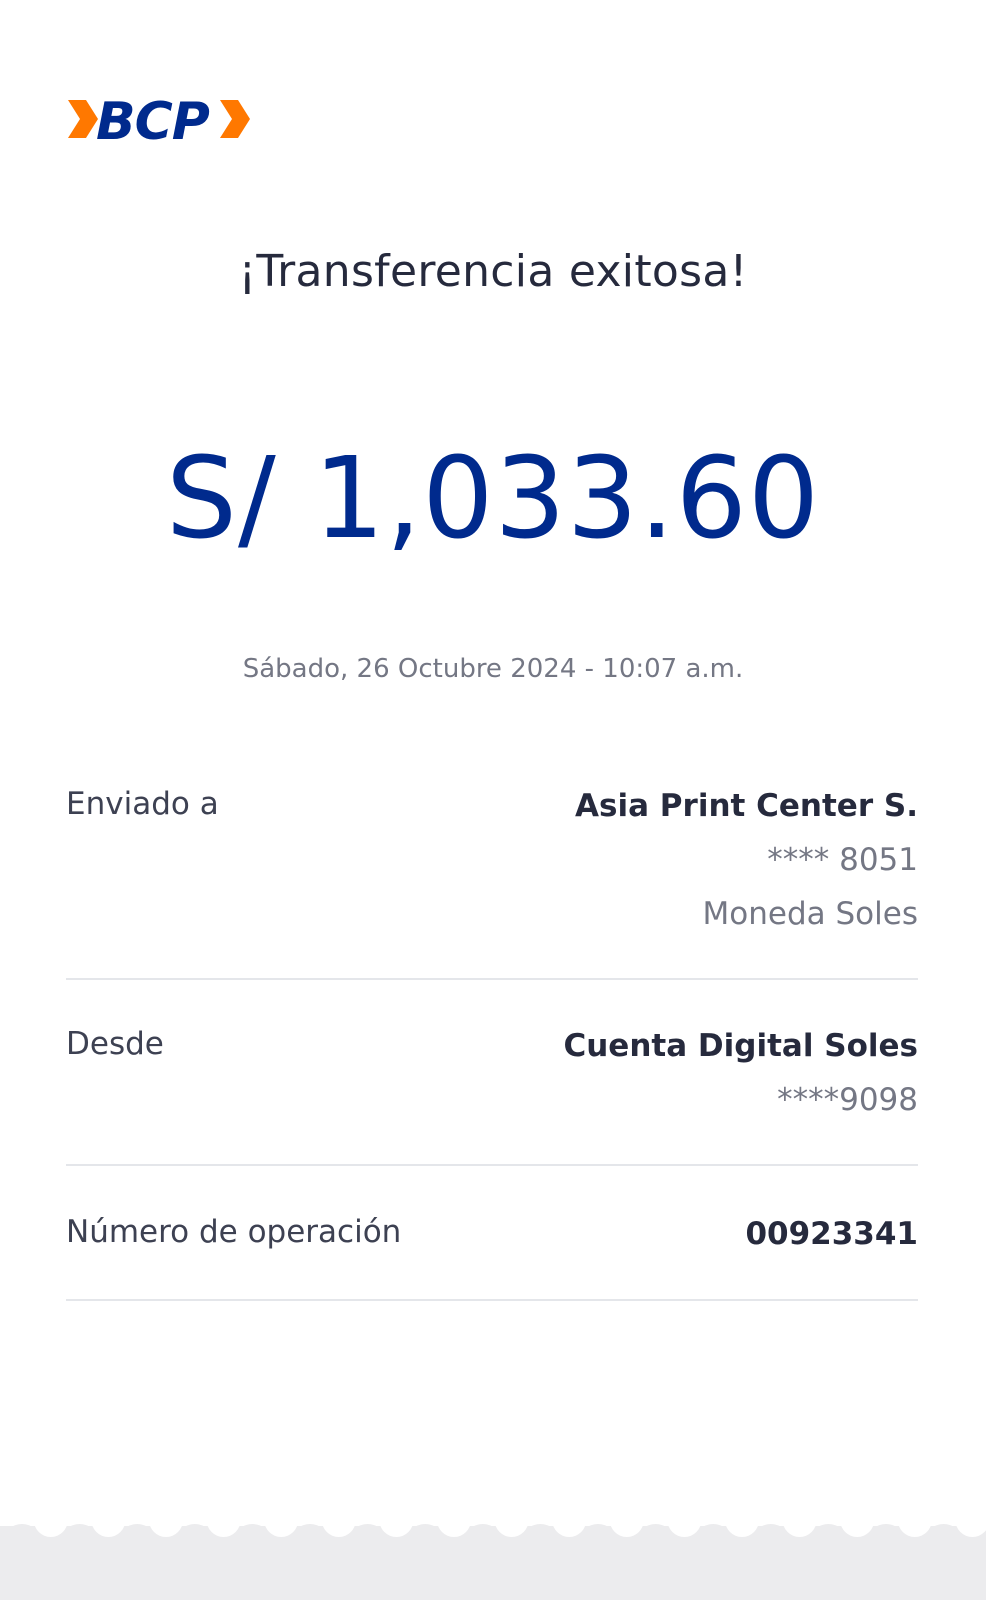 The width and height of the screenshot is (986, 1600). What do you see at coordinates (493, 271) in the screenshot?
I see `success-title: ¡Transferencia exitosa!` at bounding box center [493, 271].